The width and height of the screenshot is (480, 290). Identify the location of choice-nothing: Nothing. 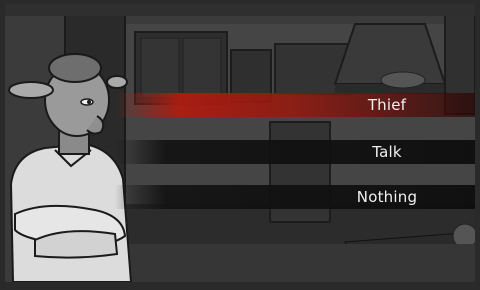
(295, 197).